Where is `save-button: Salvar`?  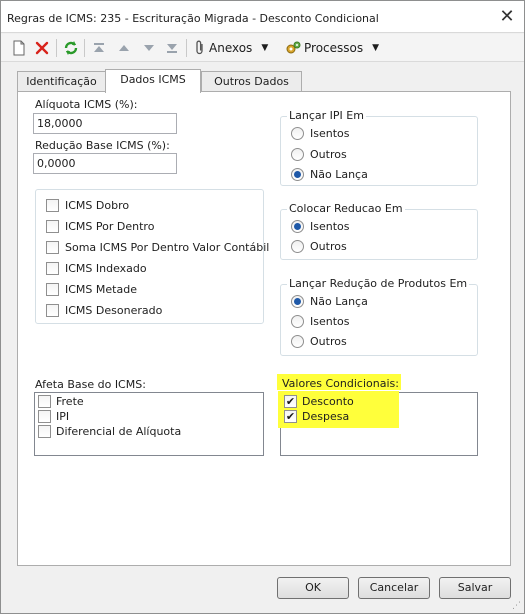
save-button: Salvar is located at coordinates (475, 588).